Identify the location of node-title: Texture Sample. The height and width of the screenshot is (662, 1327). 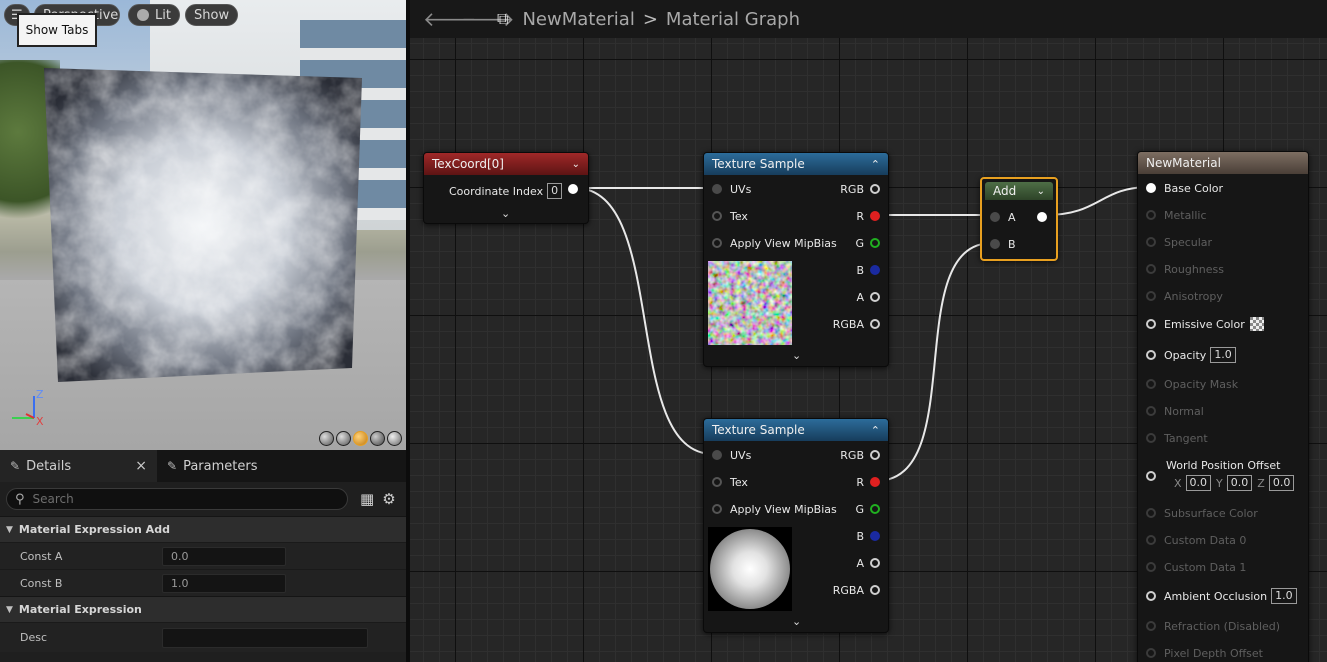
(758, 164).